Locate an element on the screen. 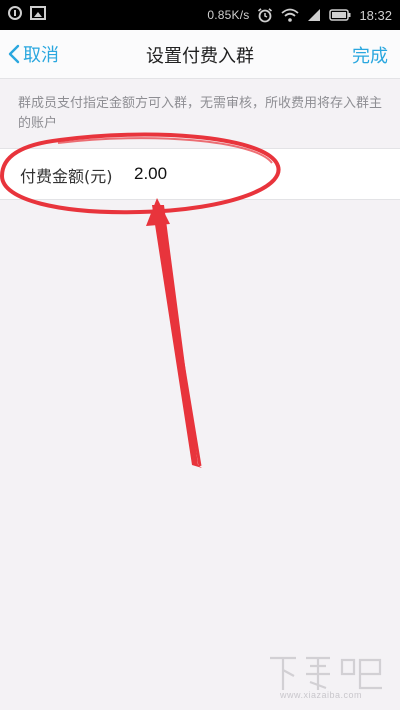  signal-icon is located at coordinates (314, 15).